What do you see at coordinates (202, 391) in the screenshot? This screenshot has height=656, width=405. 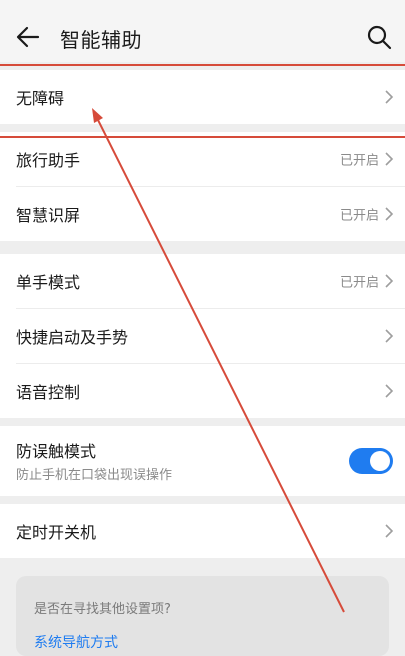 I see `row-voice-control: 语音控制` at bounding box center [202, 391].